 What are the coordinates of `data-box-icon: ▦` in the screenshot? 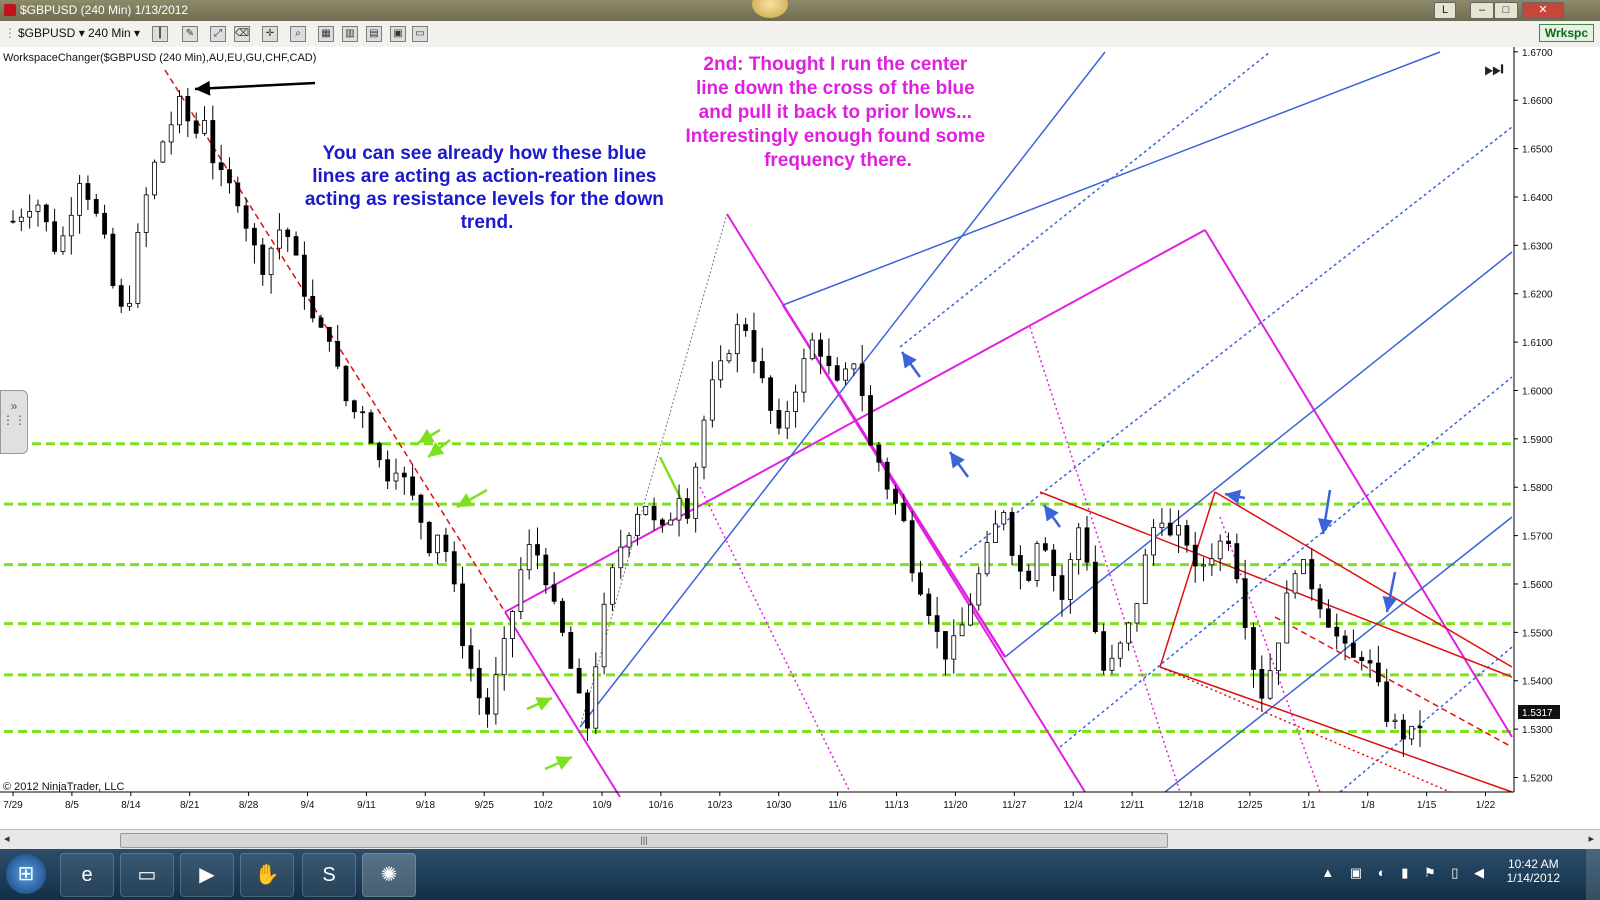 It's located at (326, 34).